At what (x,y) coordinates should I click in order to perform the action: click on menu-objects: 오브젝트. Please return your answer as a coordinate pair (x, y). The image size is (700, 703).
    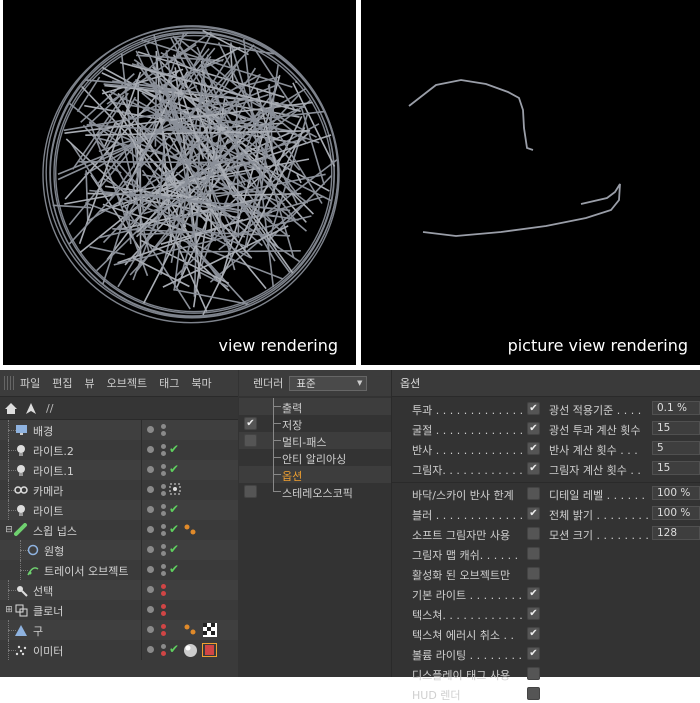
    Looking at the image, I should click on (127, 383).